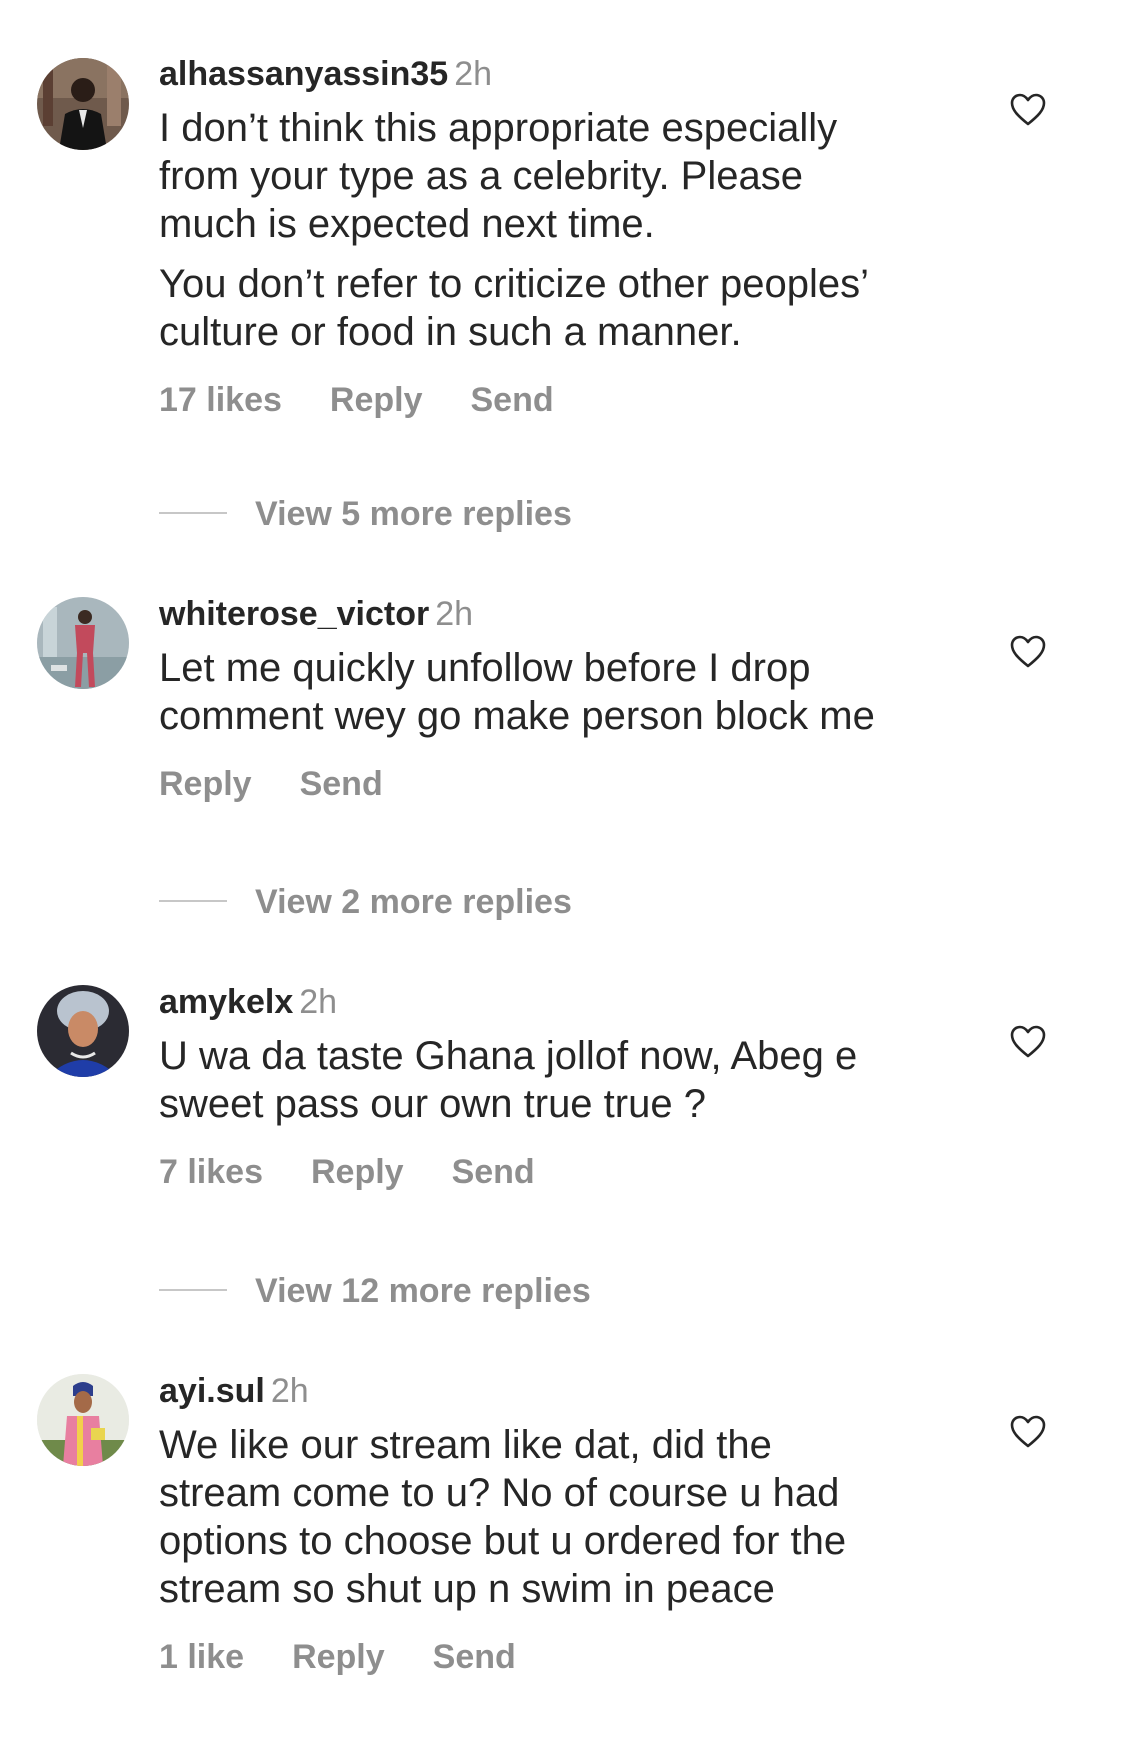 The height and width of the screenshot is (1743, 1125). I want to click on comment-meta: ayi.sul 2h, so click(564, 1391).